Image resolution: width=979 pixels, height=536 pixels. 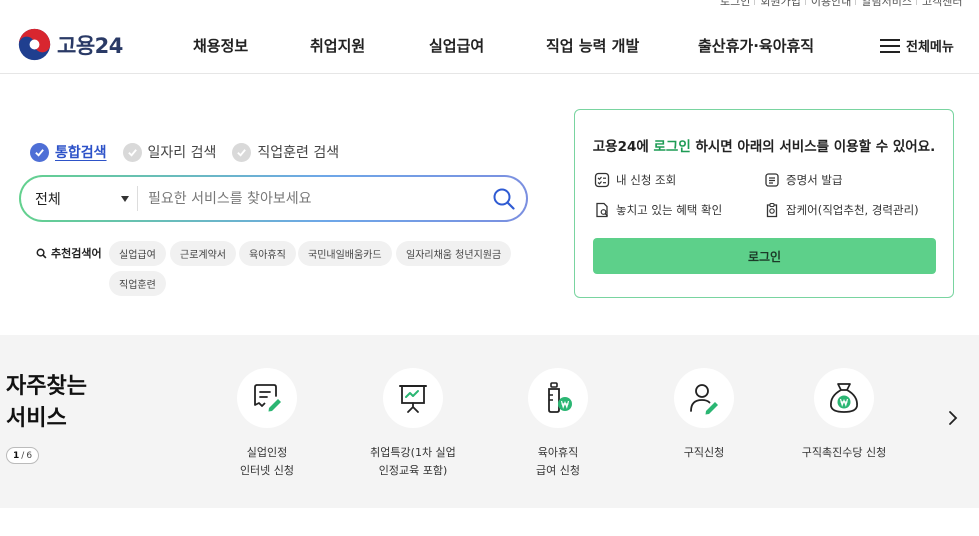 I want to click on jobcare-link: 잡케어(직업추천, 경력관리), so click(x=841, y=210).